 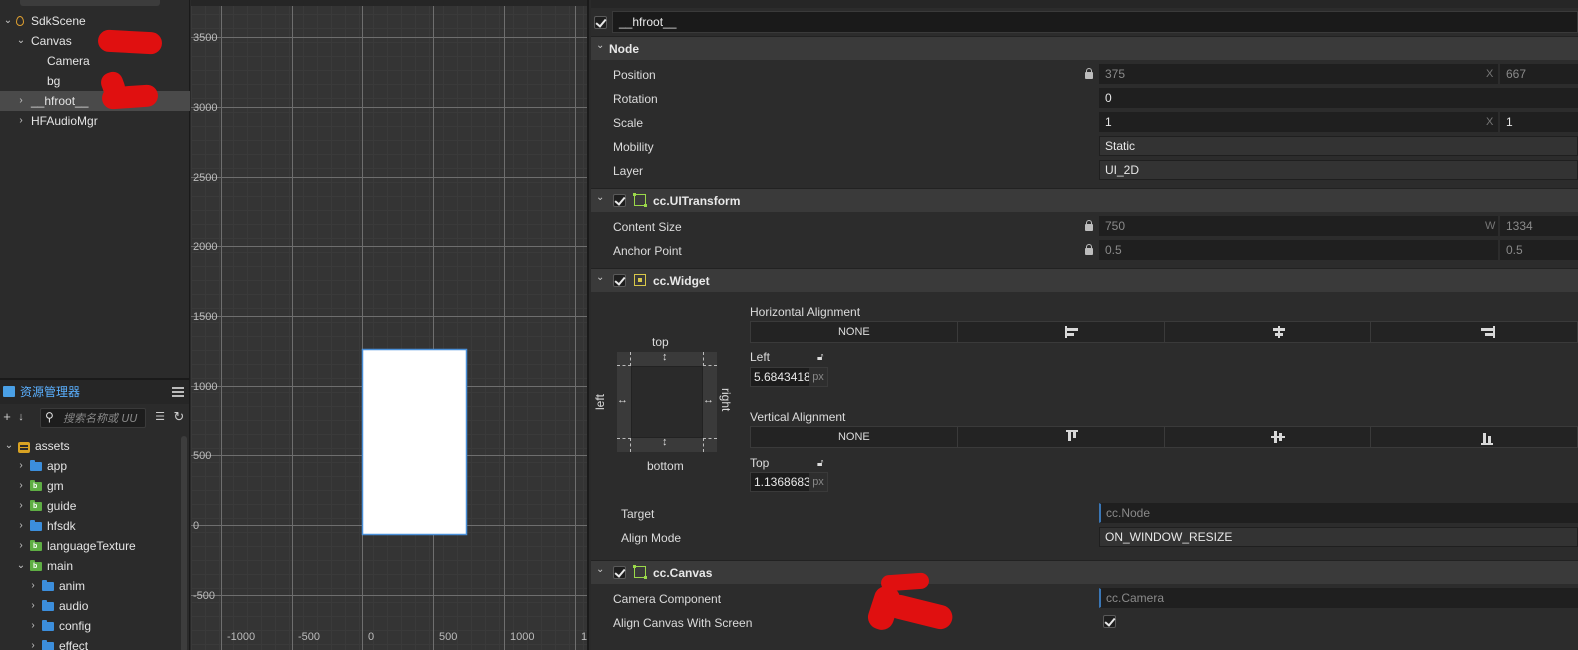 What do you see at coordinates (1338, 146) in the screenshot?
I see `mobility-select: Static` at bounding box center [1338, 146].